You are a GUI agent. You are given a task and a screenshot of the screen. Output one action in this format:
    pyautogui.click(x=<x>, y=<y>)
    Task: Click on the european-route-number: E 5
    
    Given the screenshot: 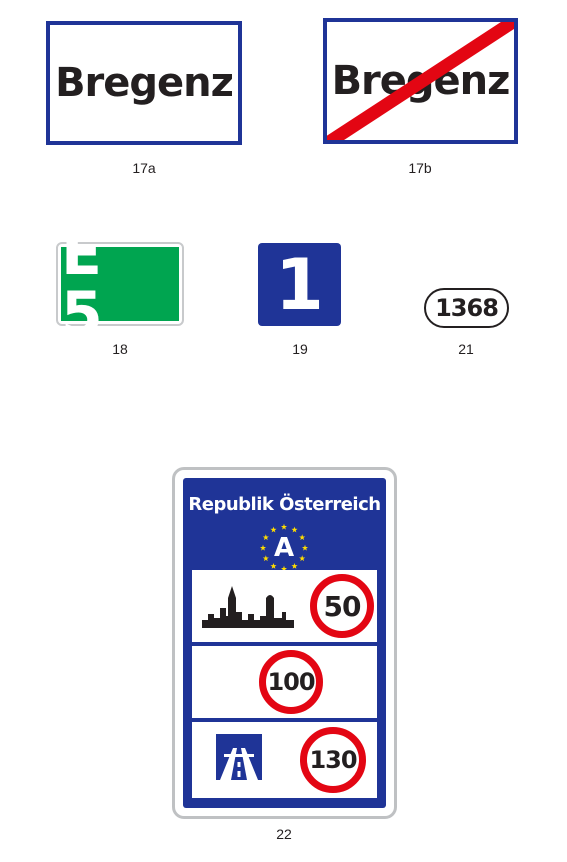 What is the action you would take?
    pyautogui.click(x=120, y=284)
    